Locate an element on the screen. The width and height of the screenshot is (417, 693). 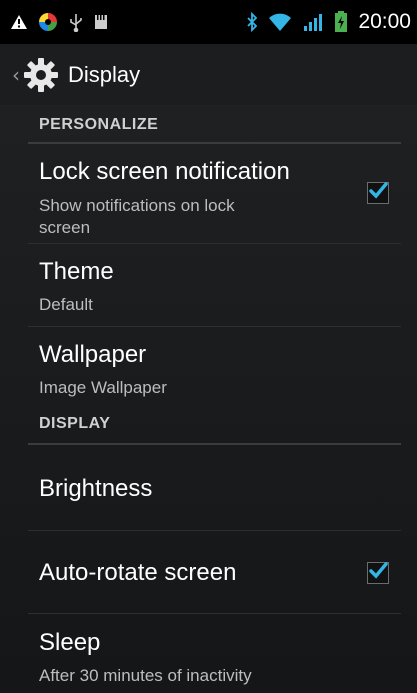
wallpaper-item: Wallpaper Image Wallpaper is located at coordinates (214, 368).